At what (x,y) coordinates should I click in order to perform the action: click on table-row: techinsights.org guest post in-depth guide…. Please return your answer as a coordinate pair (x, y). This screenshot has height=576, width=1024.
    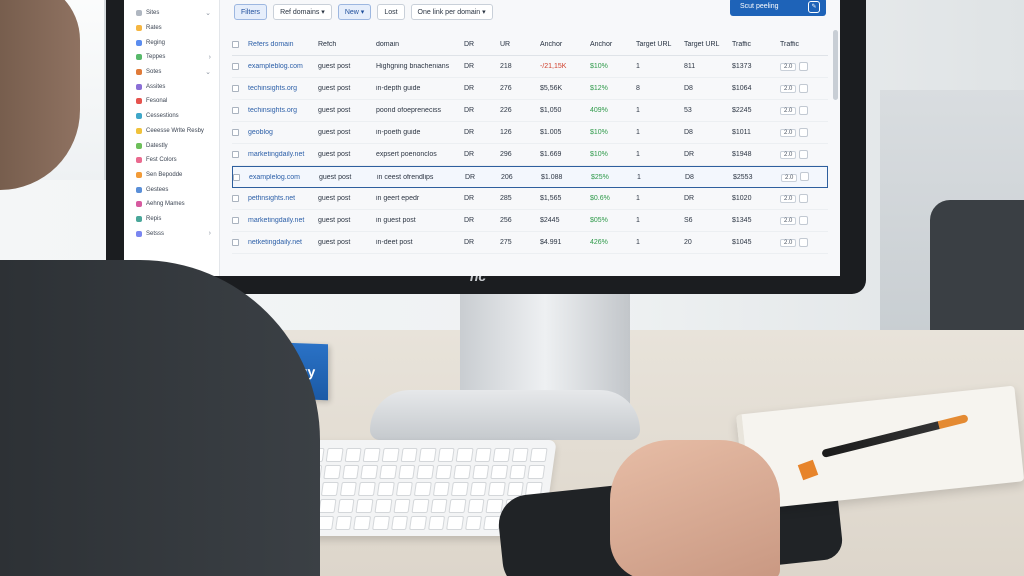
    Looking at the image, I should click on (530, 89).